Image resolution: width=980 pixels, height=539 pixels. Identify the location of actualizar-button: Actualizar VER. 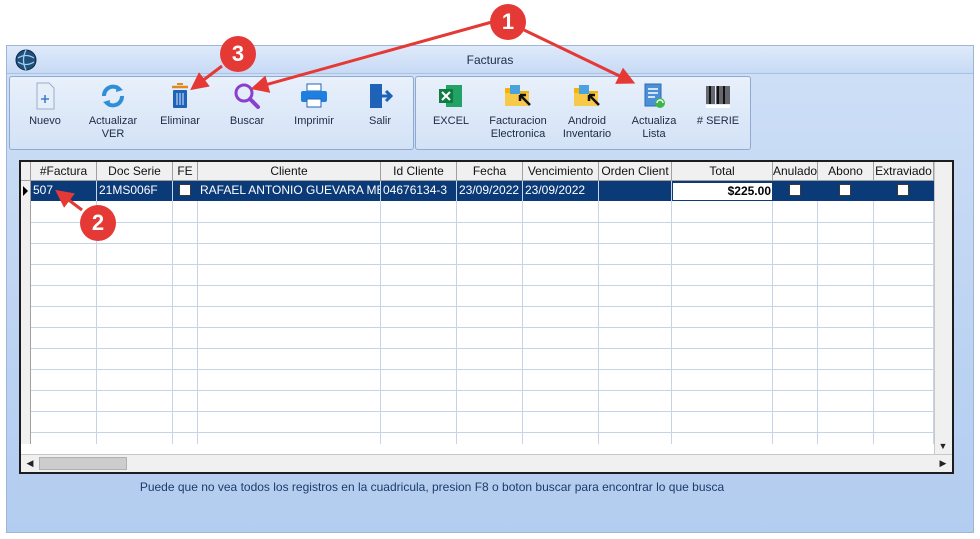
(113, 114).